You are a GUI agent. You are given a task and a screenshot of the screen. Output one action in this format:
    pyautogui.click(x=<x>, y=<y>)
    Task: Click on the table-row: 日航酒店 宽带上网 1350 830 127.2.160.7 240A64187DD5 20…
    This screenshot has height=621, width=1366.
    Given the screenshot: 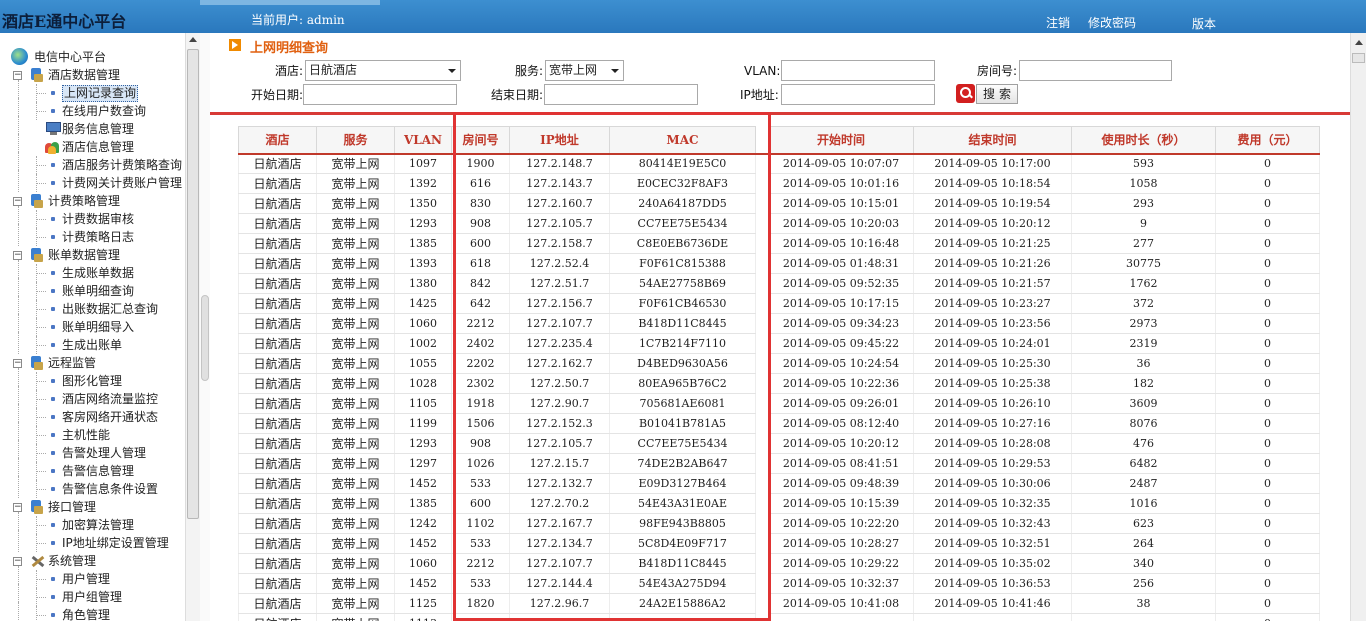 What is the action you would take?
    pyautogui.click(x=779, y=203)
    